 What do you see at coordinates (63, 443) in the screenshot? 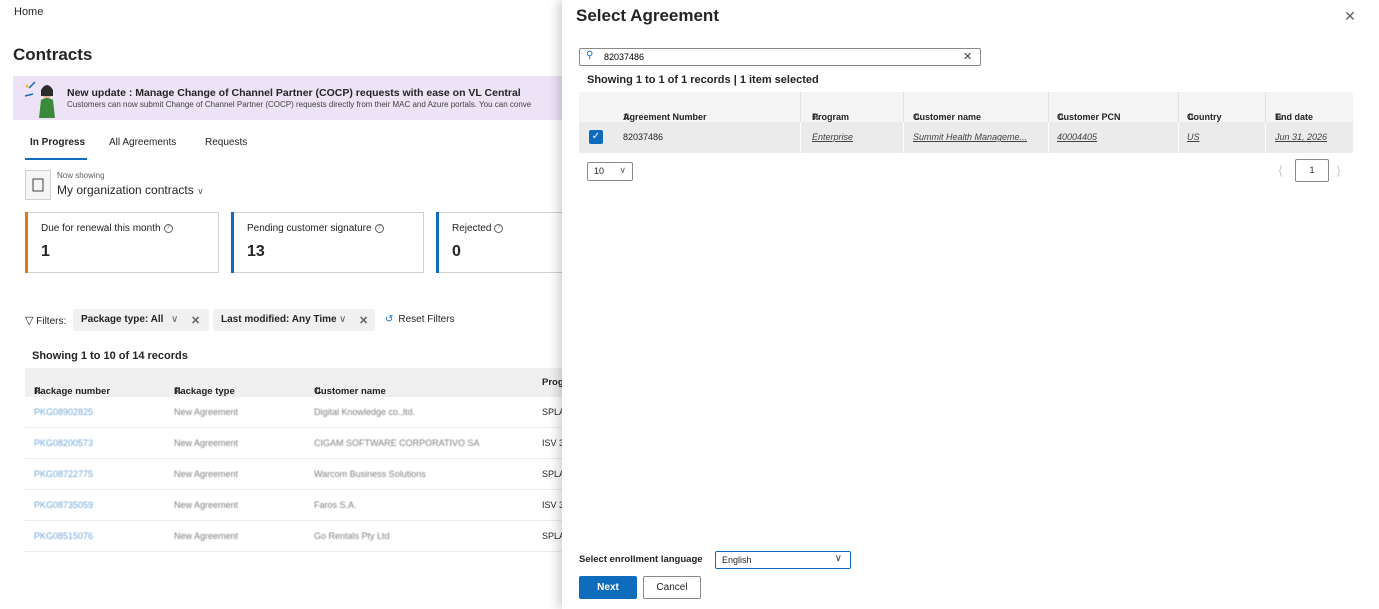
I see `package-link: PKG08200573` at bounding box center [63, 443].